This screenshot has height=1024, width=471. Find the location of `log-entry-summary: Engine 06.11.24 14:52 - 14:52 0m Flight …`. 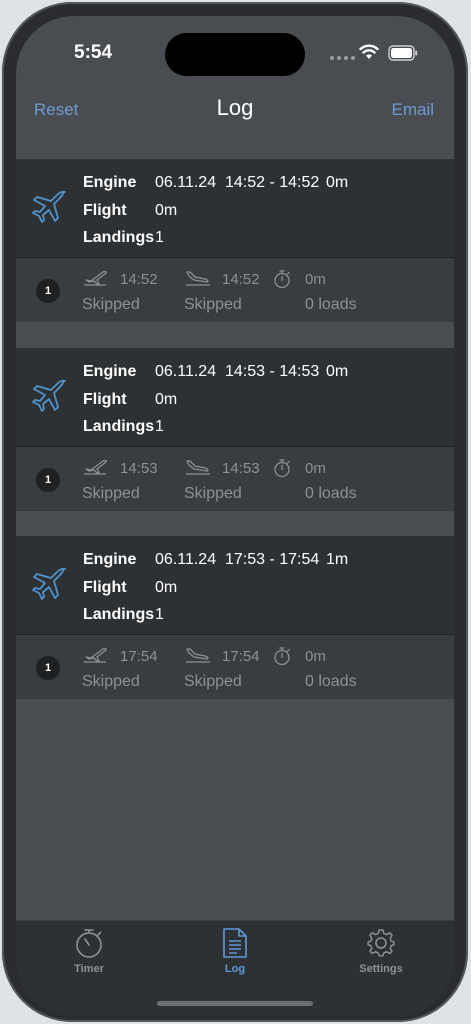

log-entry-summary: Engine 06.11.24 14:52 - 14:52 0m Flight … is located at coordinates (235, 208).